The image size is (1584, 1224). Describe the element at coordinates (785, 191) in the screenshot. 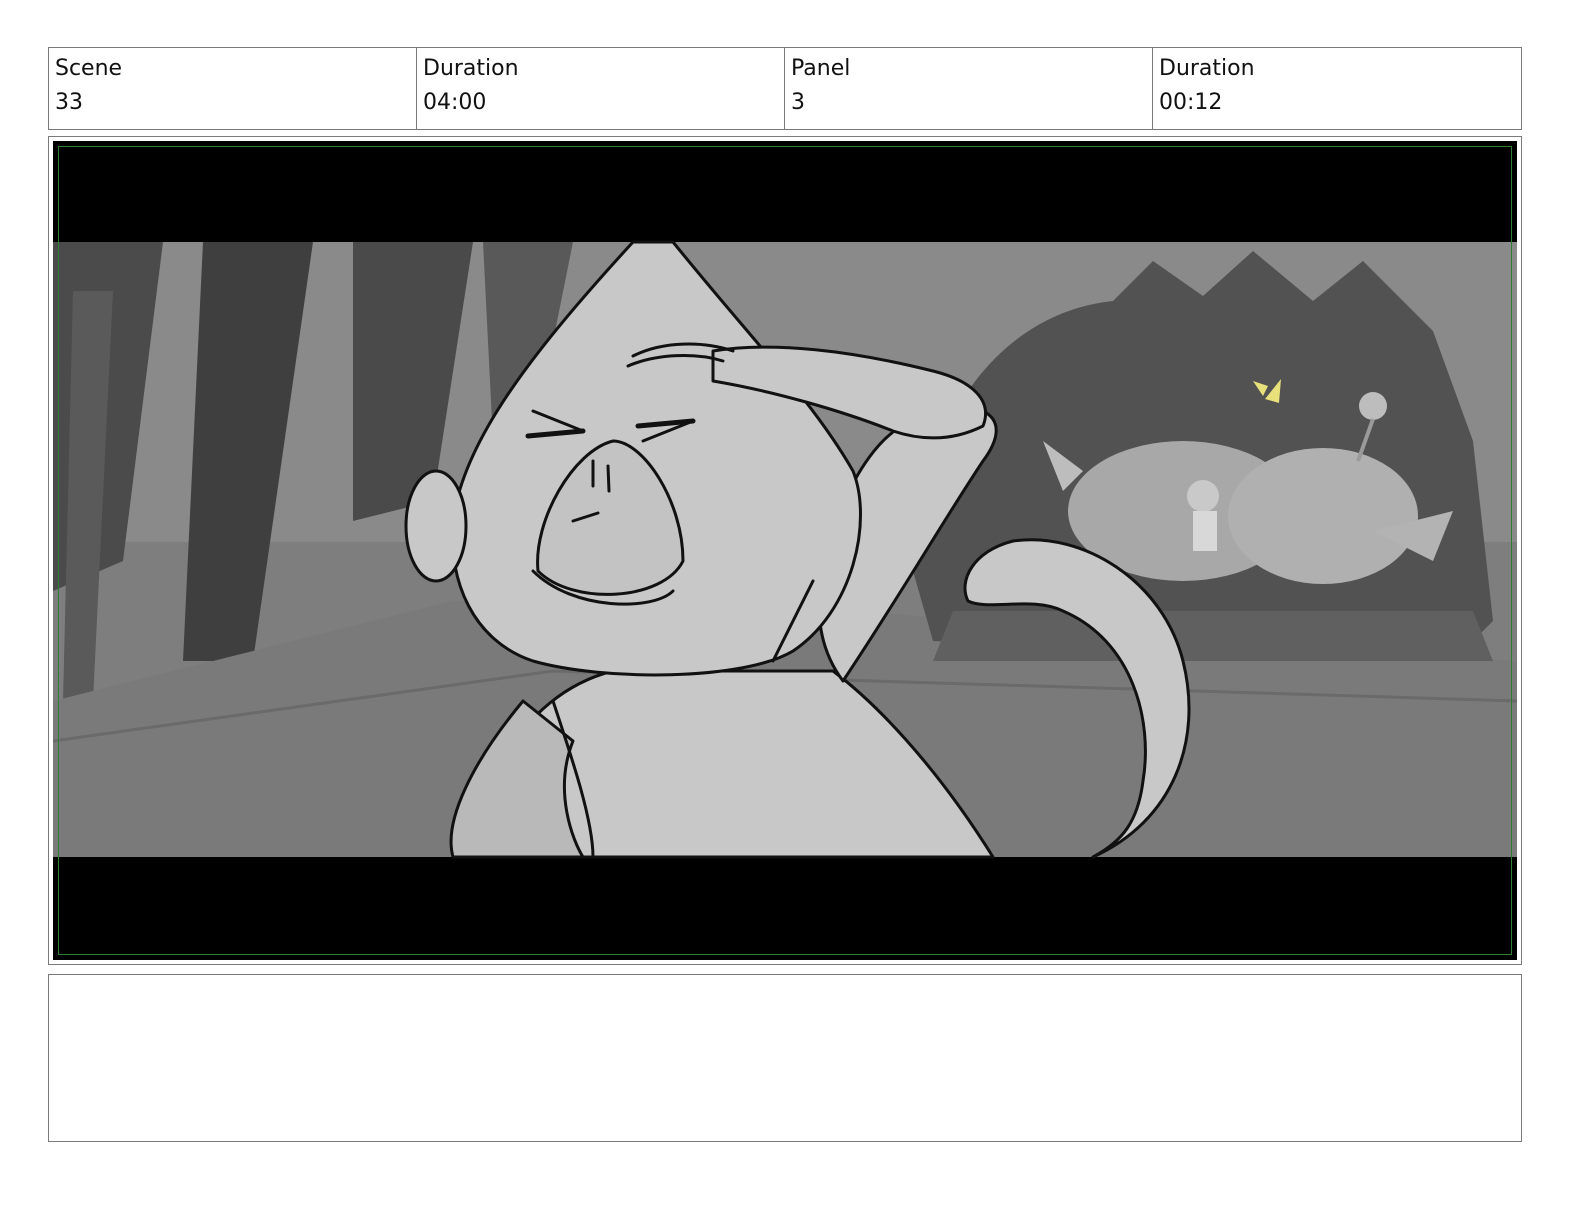

I see `letterbox-top` at that location.